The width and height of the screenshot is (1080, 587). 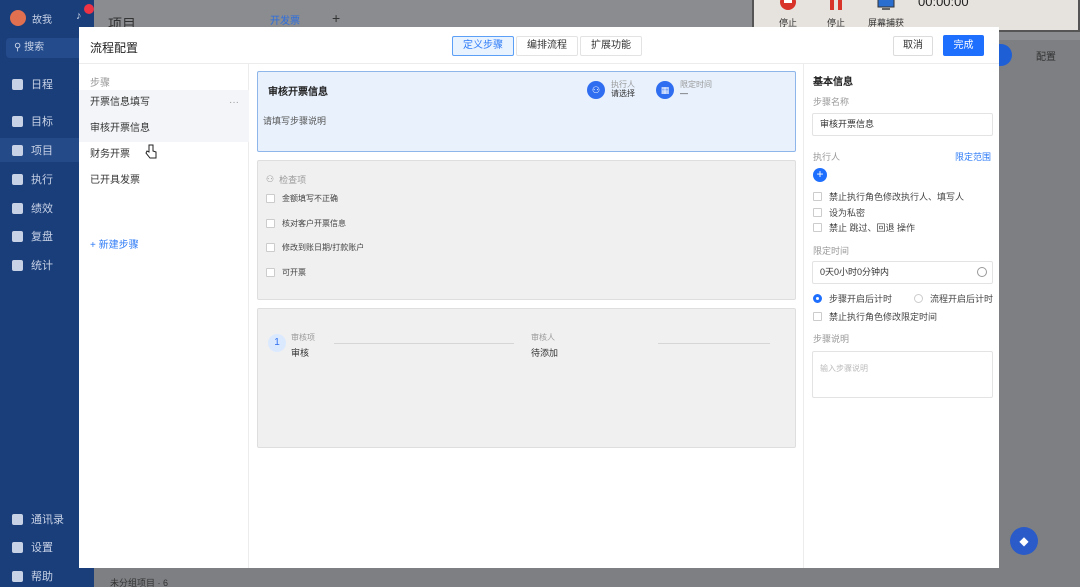 I want to click on steps-panel: 步骤 开票信息填写 ··· 审核开票信息 财务开票 已开具发票 + 新建步骤, so click(x=164, y=316).